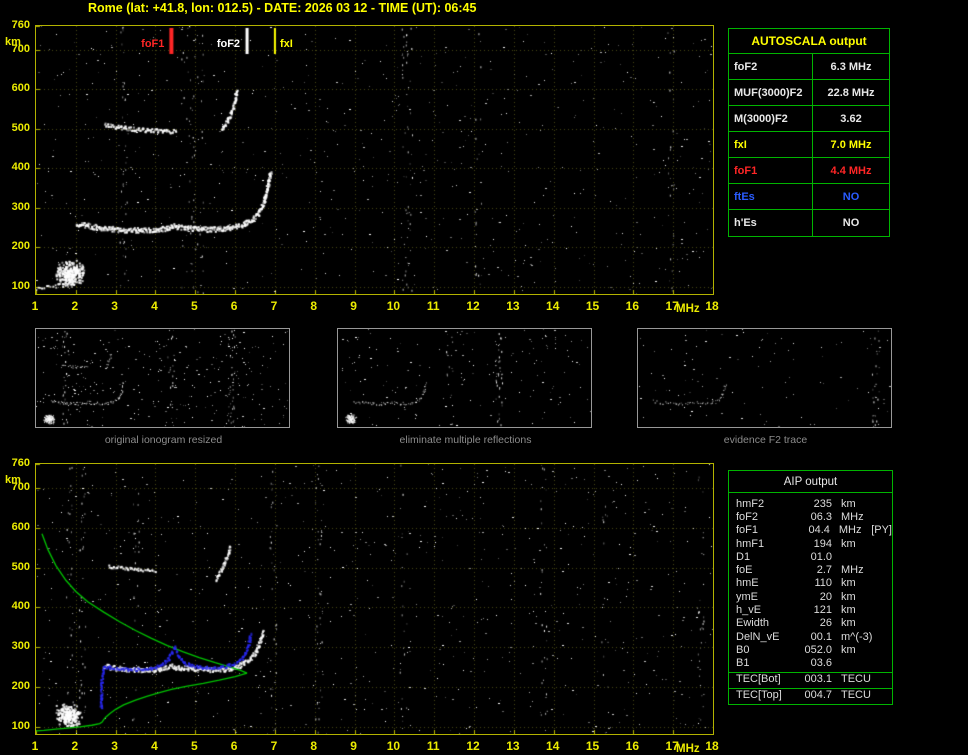 This screenshot has width=968, height=755. I want to click on parameter-value: 6.3 MHz, so click(851, 67).